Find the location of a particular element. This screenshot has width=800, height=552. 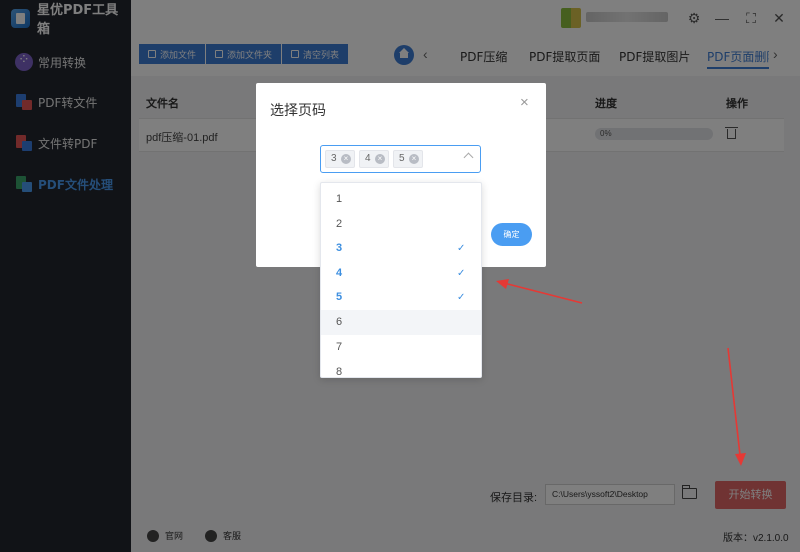

close-icon: × is located at coordinates (524, 102).